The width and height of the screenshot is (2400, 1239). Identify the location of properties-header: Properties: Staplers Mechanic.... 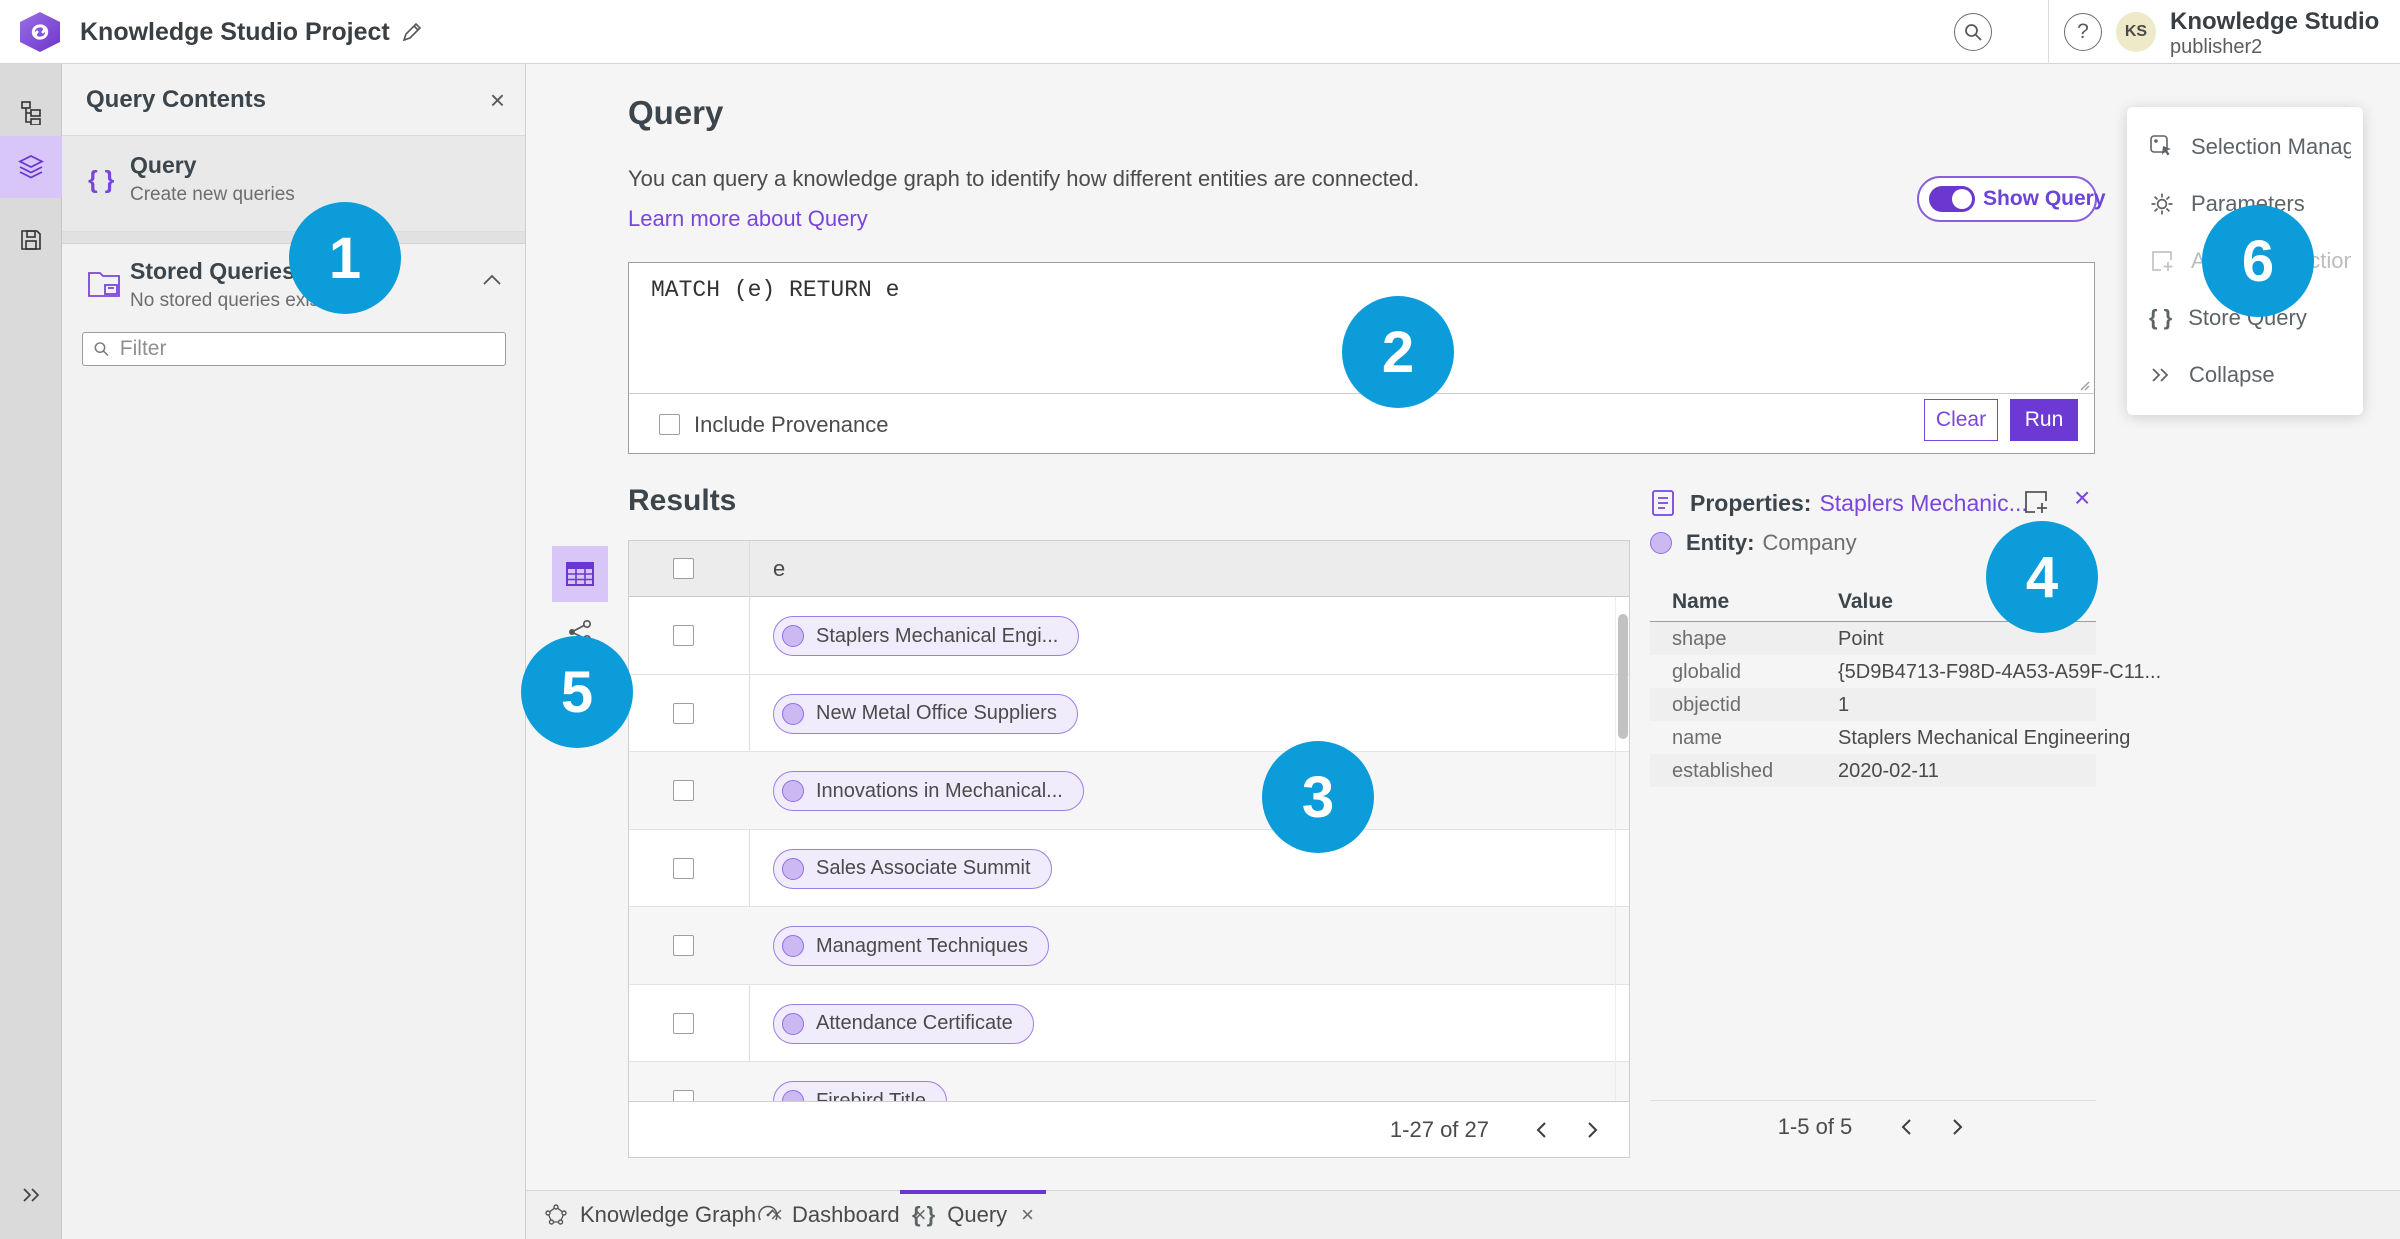
(1839, 503).